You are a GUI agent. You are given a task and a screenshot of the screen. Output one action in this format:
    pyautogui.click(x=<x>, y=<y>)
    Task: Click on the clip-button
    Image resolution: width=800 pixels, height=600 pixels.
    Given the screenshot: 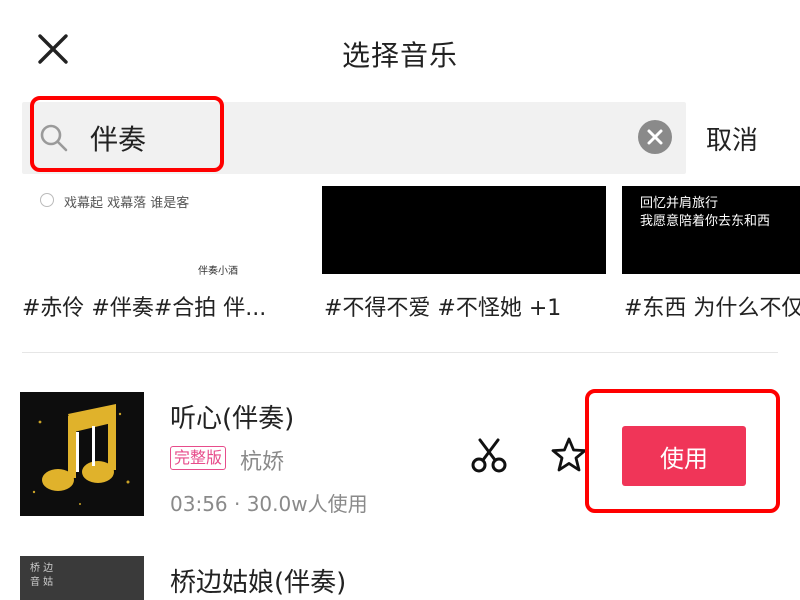 What is the action you would take?
    pyautogui.click(x=489, y=456)
    